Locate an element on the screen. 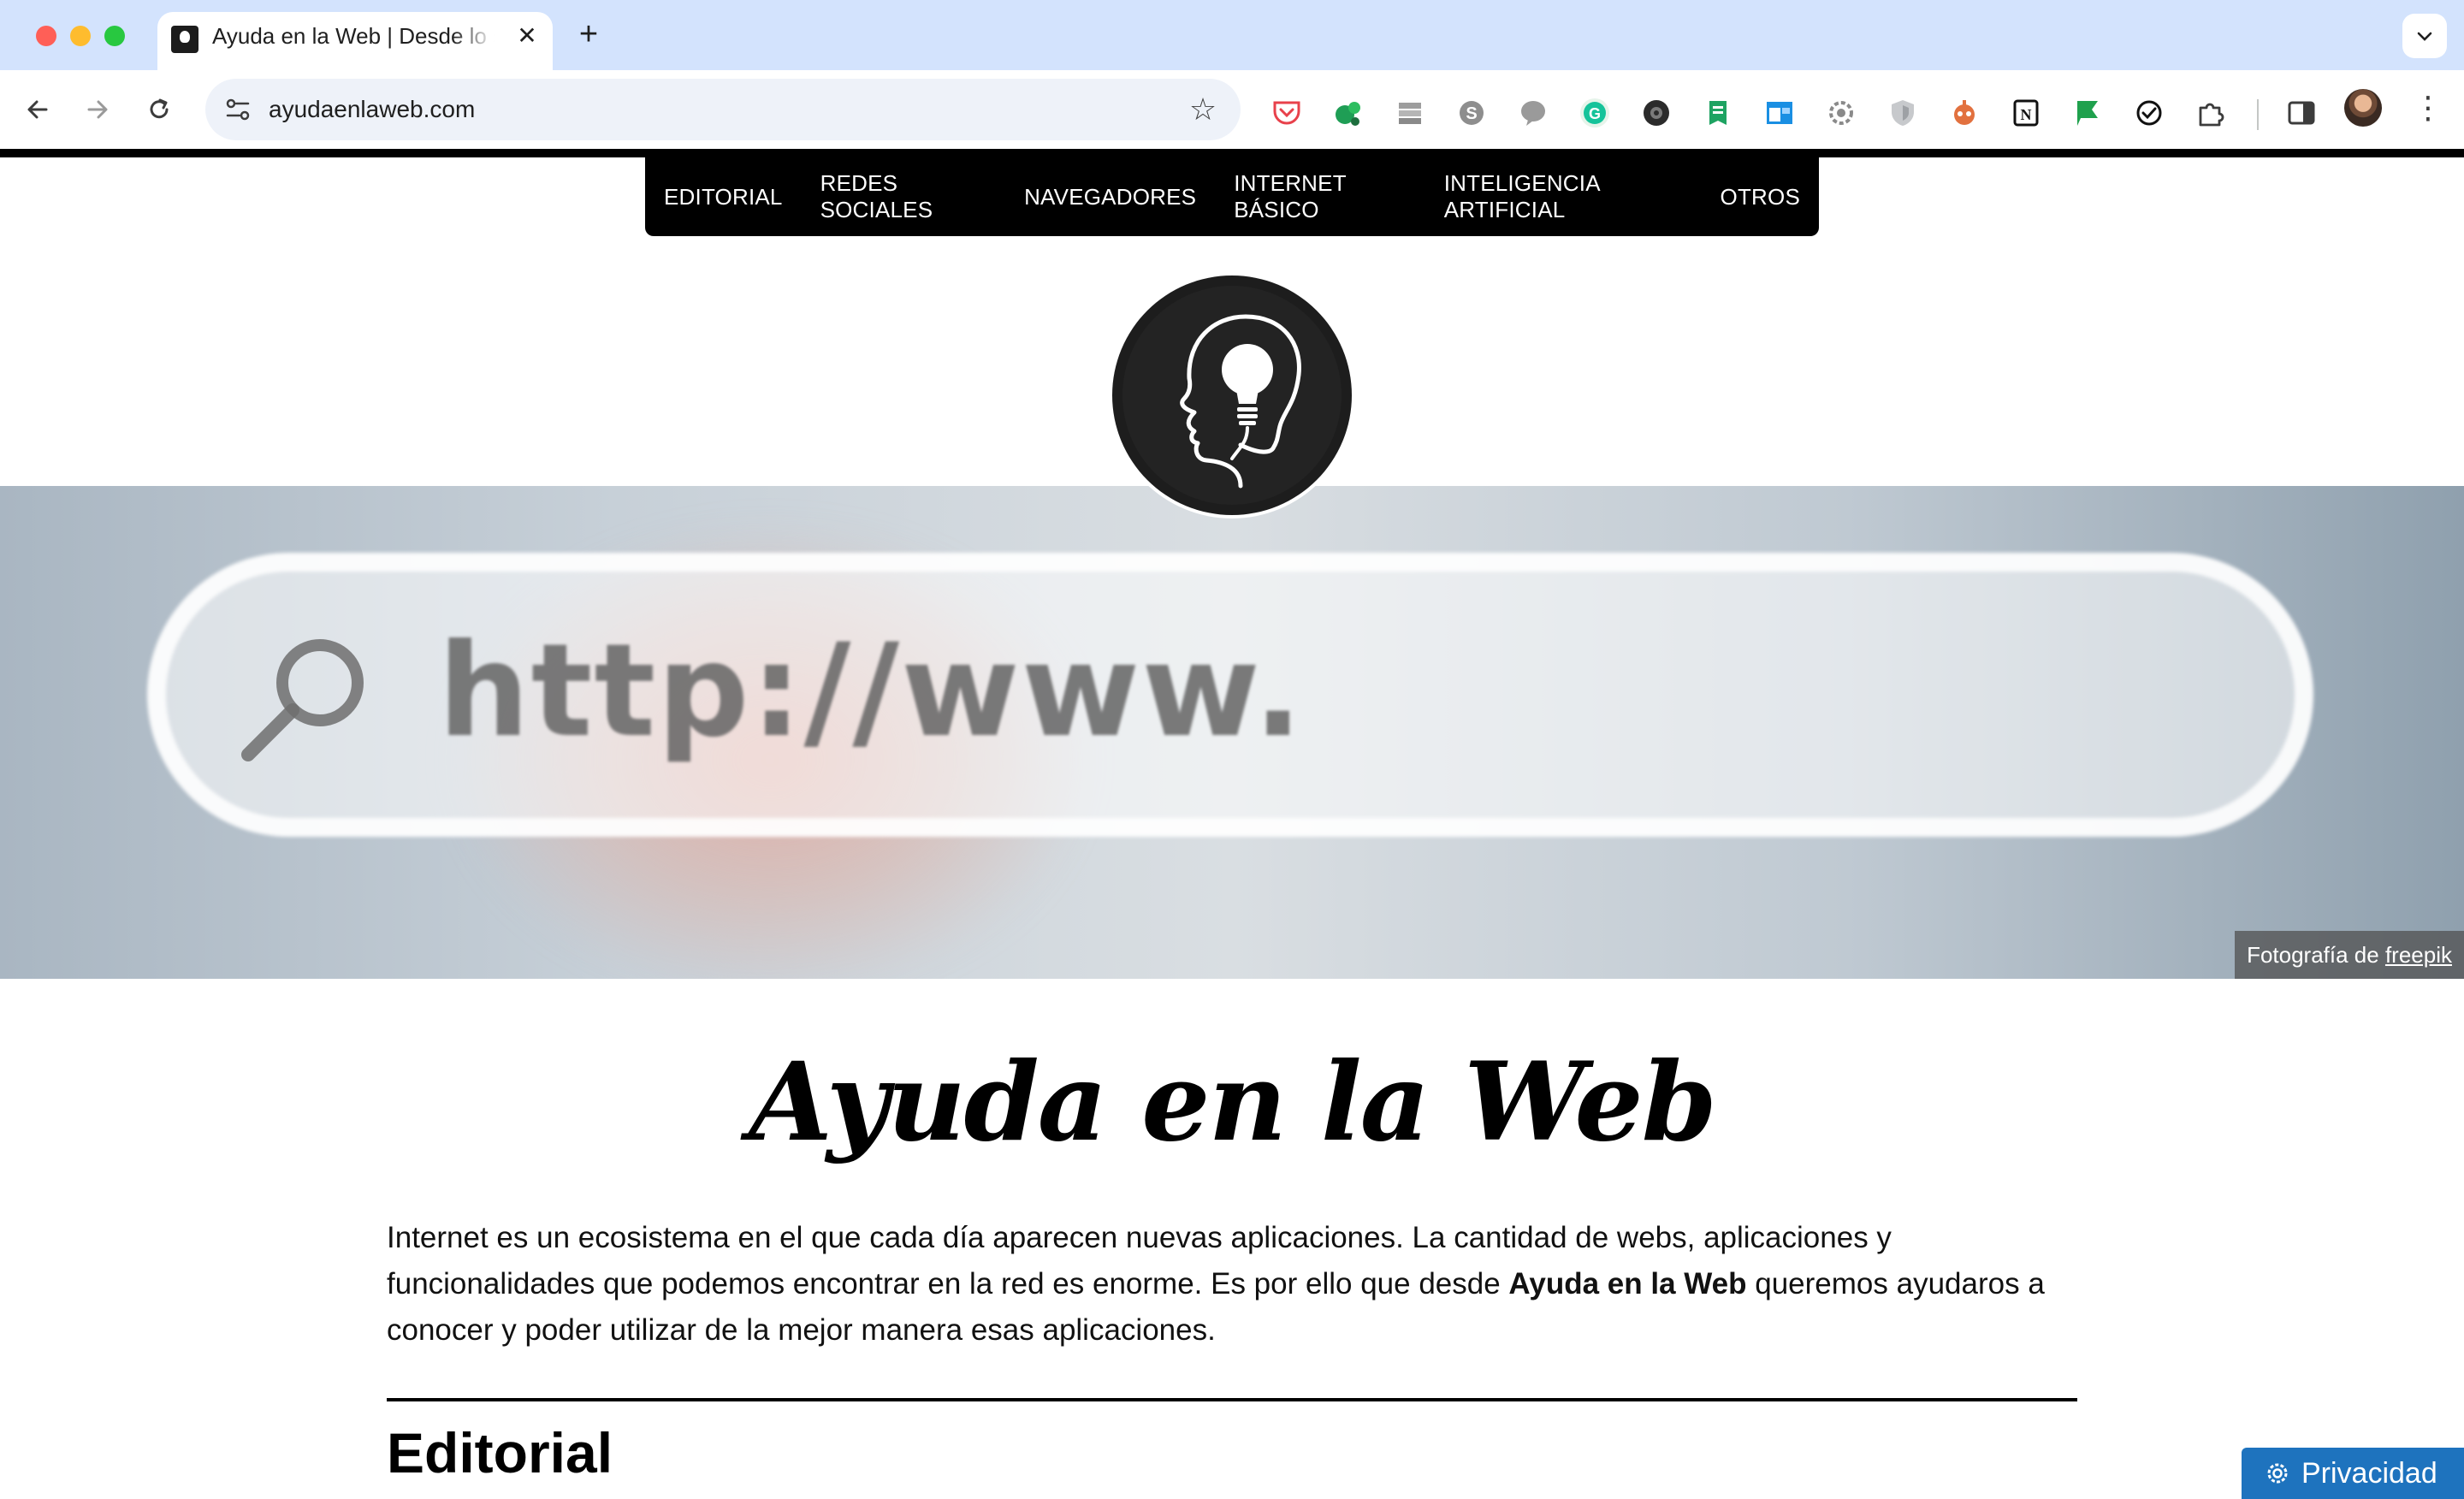 Image resolution: width=2464 pixels, height=1499 pixels. puzzle-icon is located at coordinates (2210, 113).